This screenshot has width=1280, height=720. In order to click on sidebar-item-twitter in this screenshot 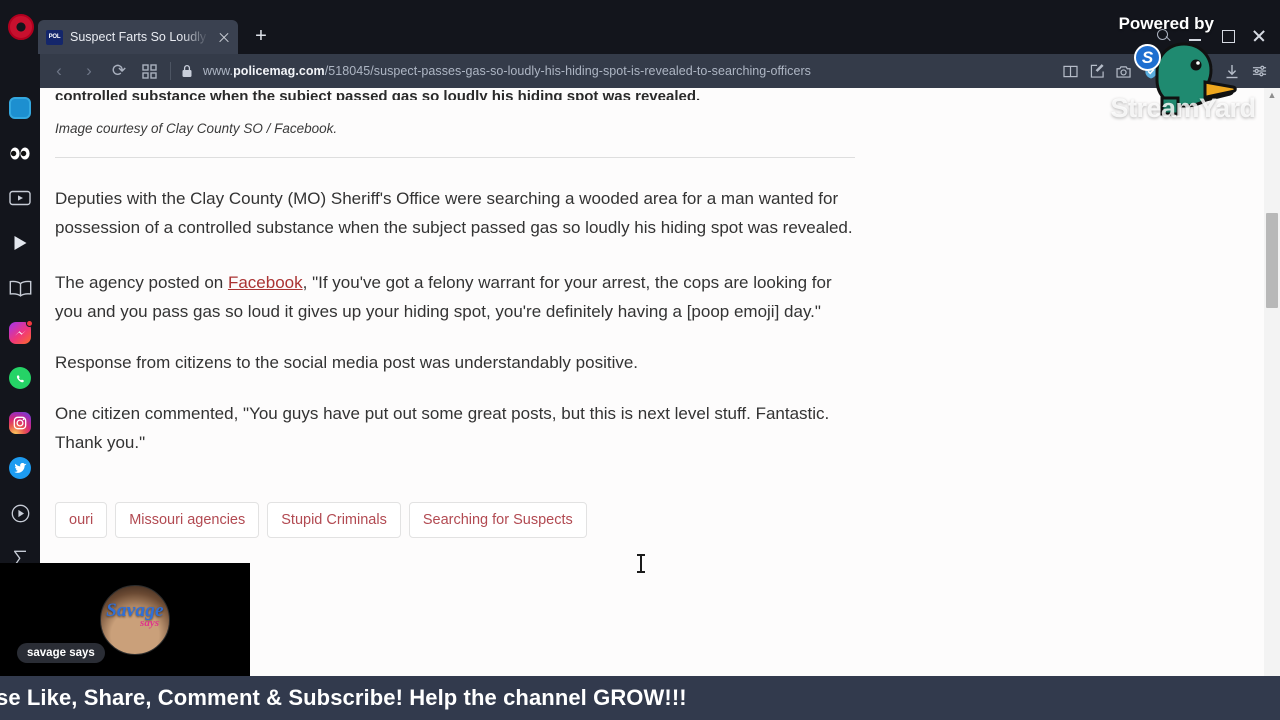, I will do `click(20, 468)`.